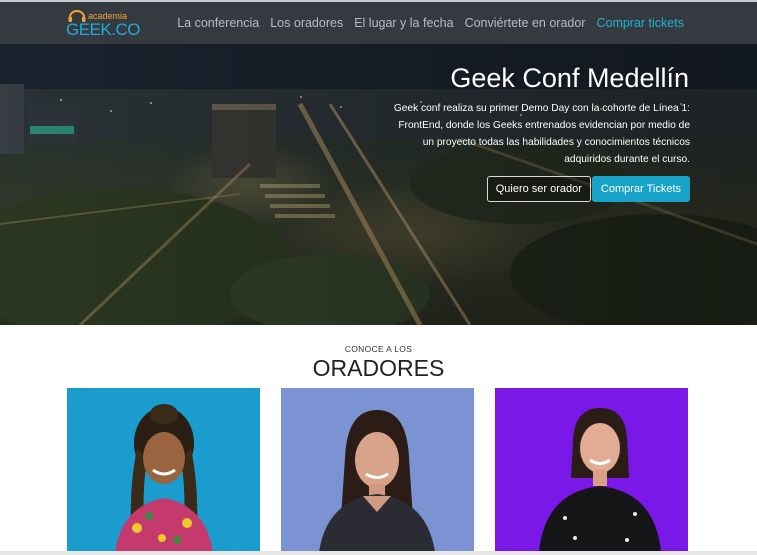 This screenshot has height=555, width=757. What do you see at coordinates (525, 23) in the screenshot?
I see `nav-link-convertirse-orador: Conviértete en orador` at bounding box center [525, 23].